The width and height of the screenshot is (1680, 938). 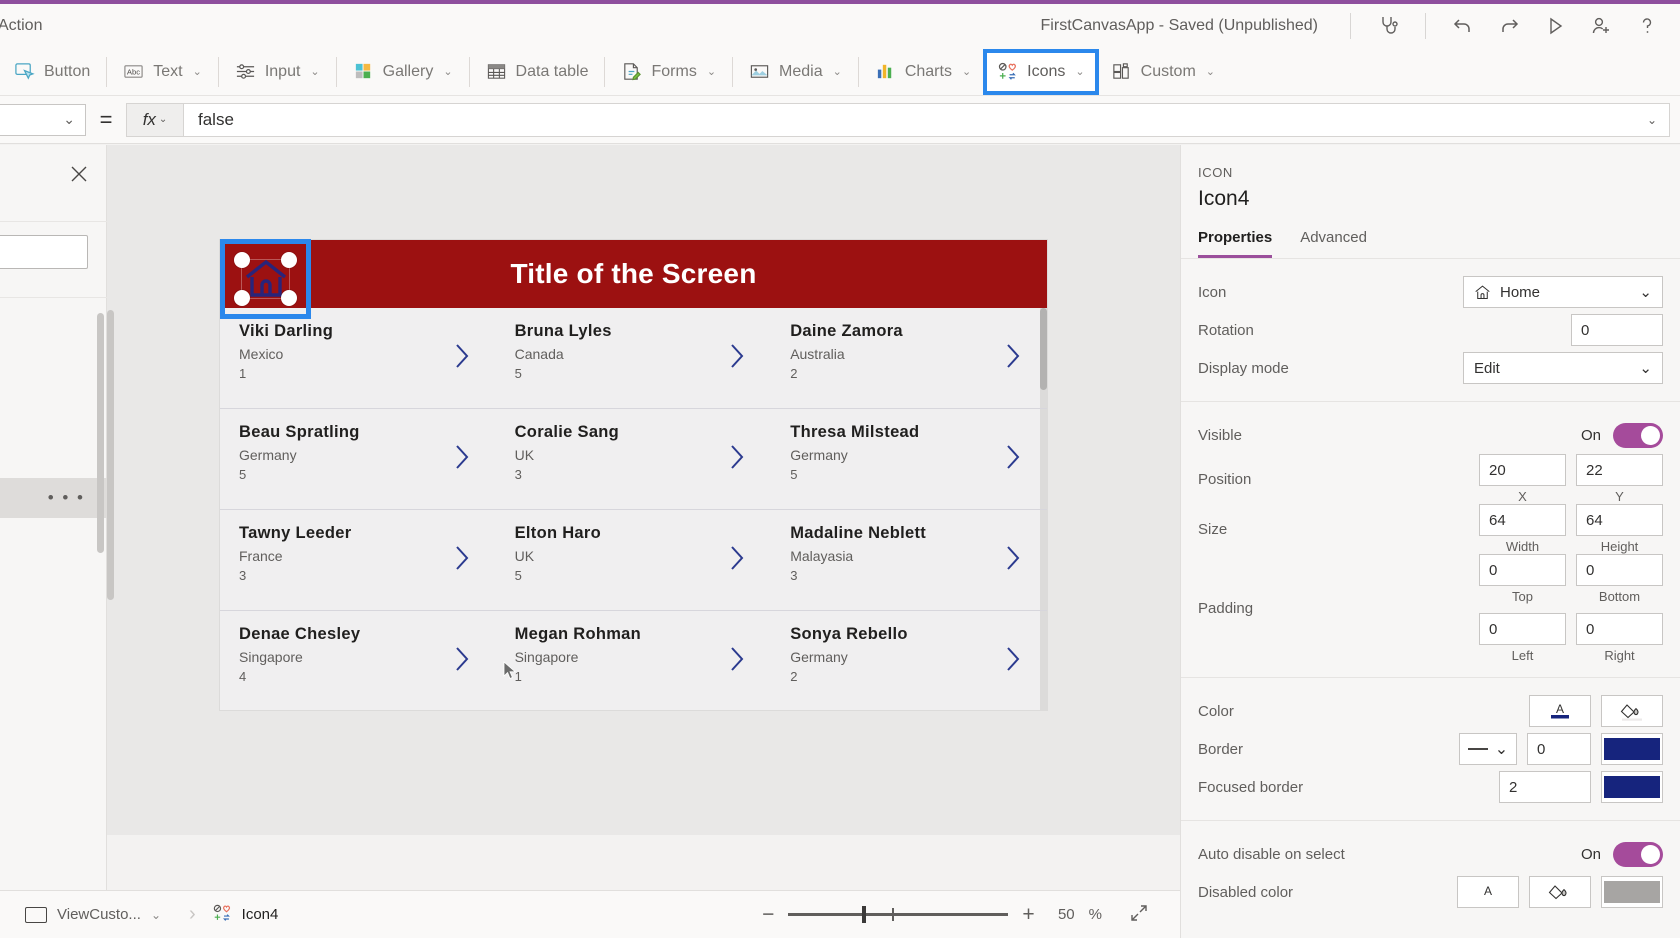 I want to click on gallery-item: Thresa Milstead Germany 5, so click(x=909, y=459).